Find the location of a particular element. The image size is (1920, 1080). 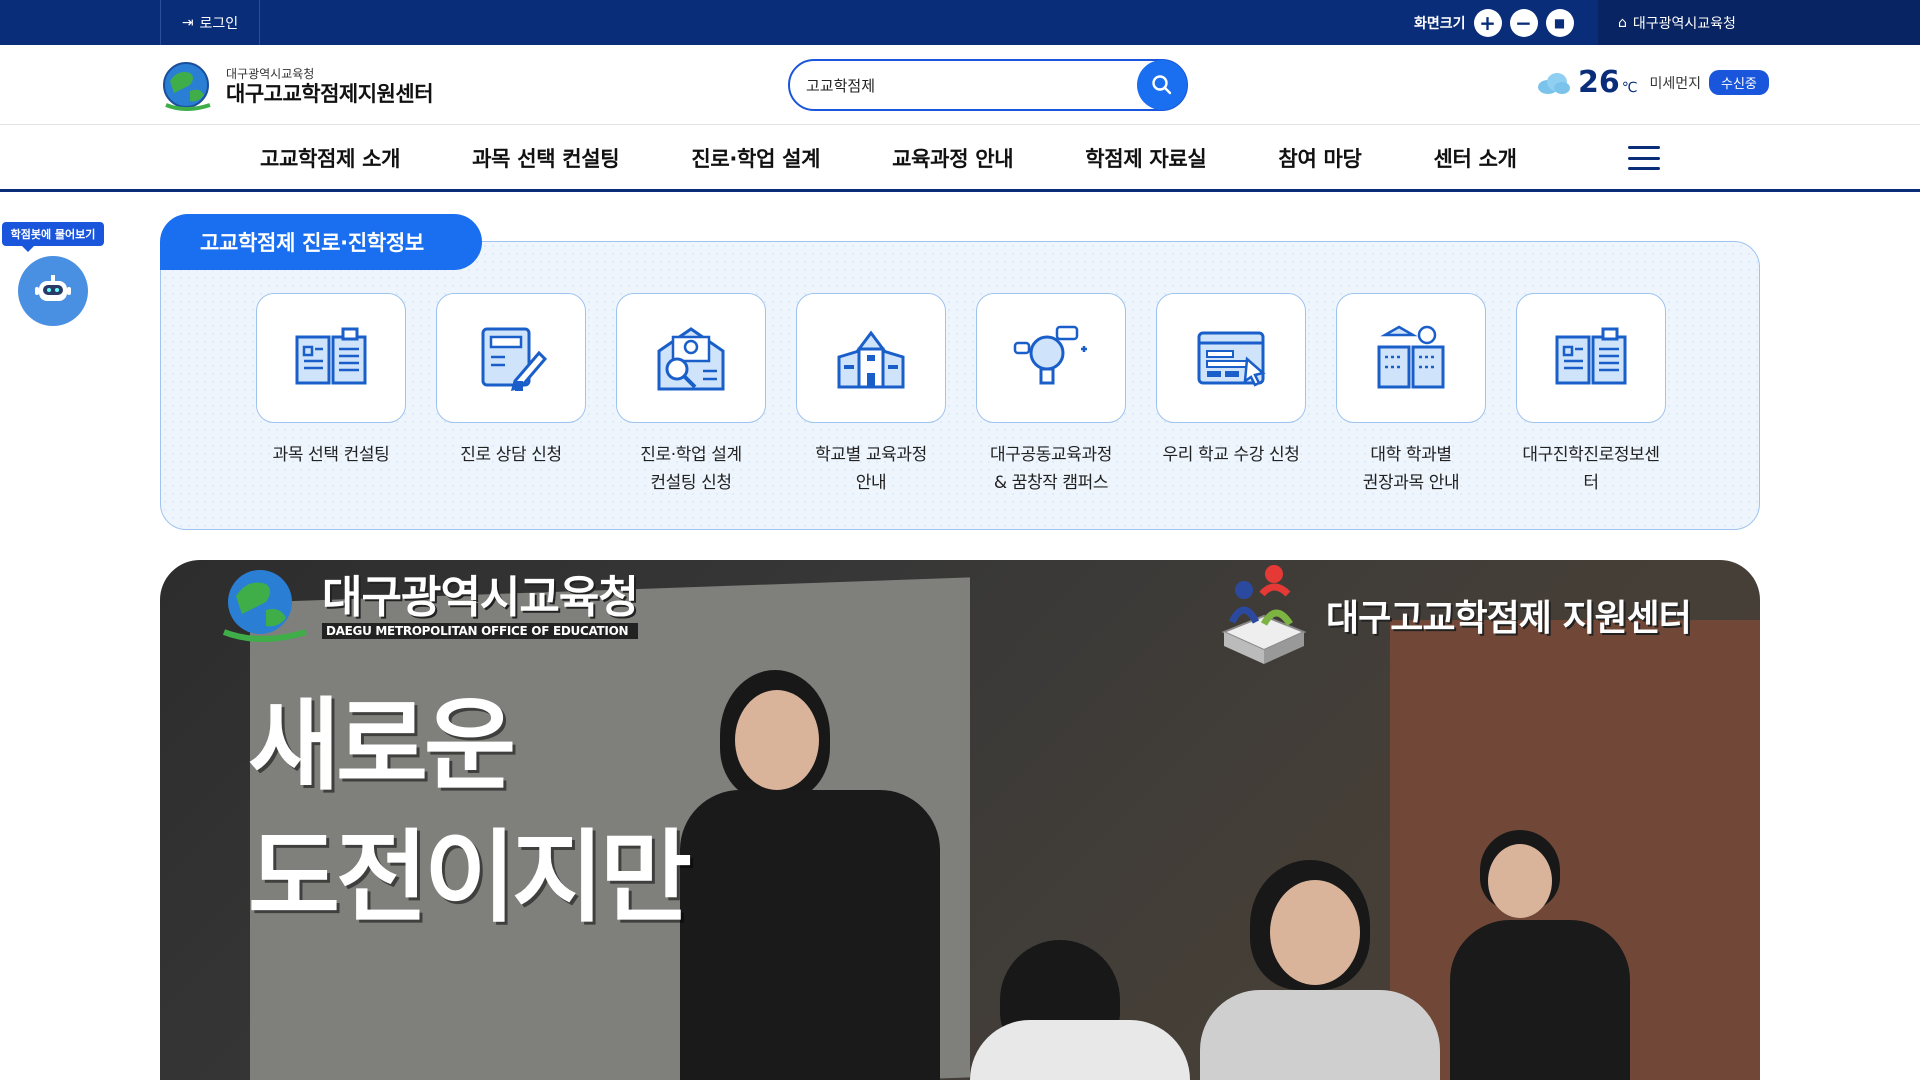

nav-item-participation: 참여 마당 is located at coordinates (1319, 158).